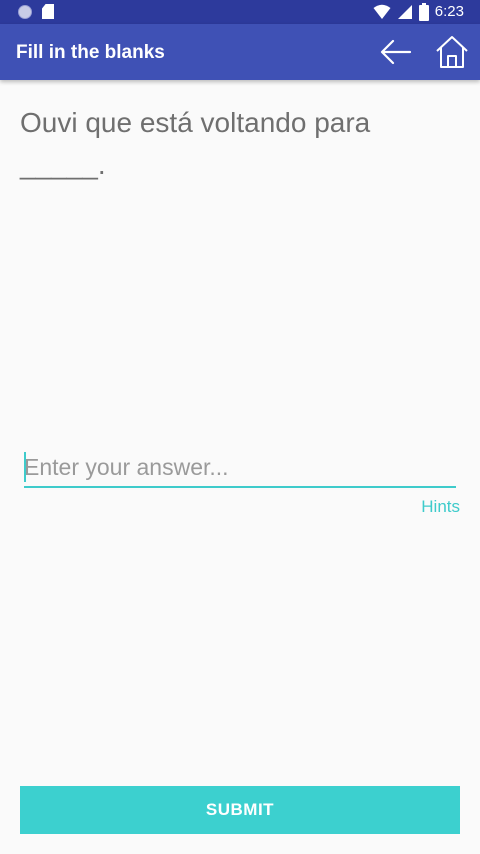 Image resolution: width=480 pixels, height=854 pixels. What do you see at coordinates (404, 12) in the screenshot?
I see `signal-icon` at bounding box center [404, 12].